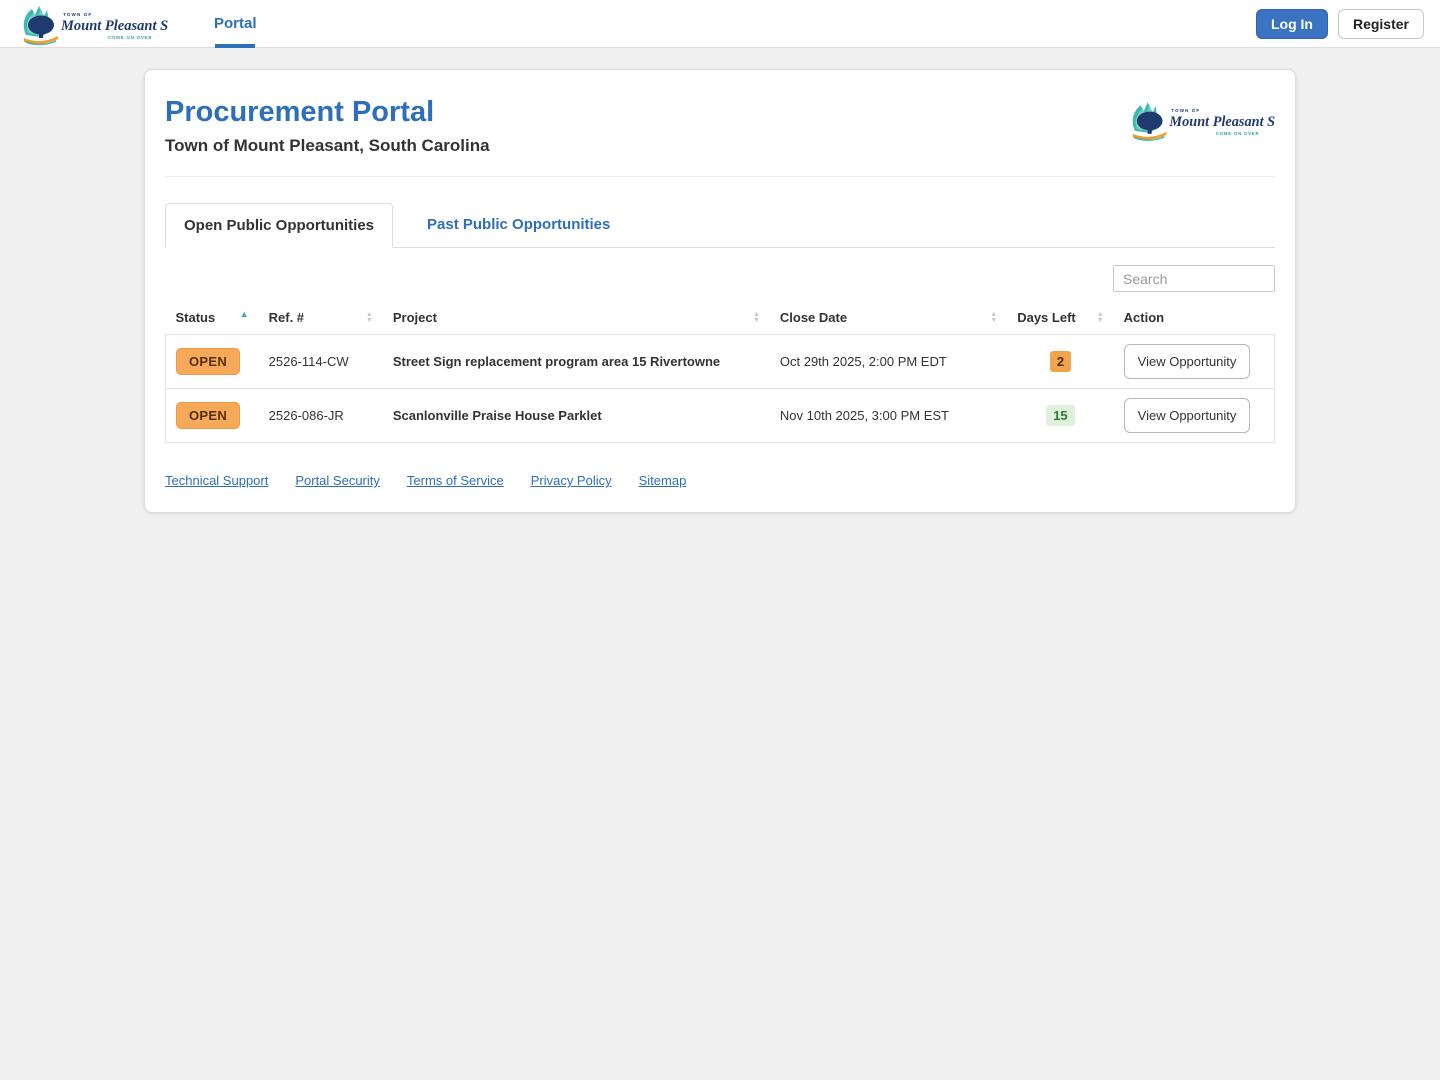 This screenshot has height=1080, width=1440. What do you see at coordinates (1291, 23) in the screenshot?
I see `login-button: Log In` at bounding box center [1291, 23].